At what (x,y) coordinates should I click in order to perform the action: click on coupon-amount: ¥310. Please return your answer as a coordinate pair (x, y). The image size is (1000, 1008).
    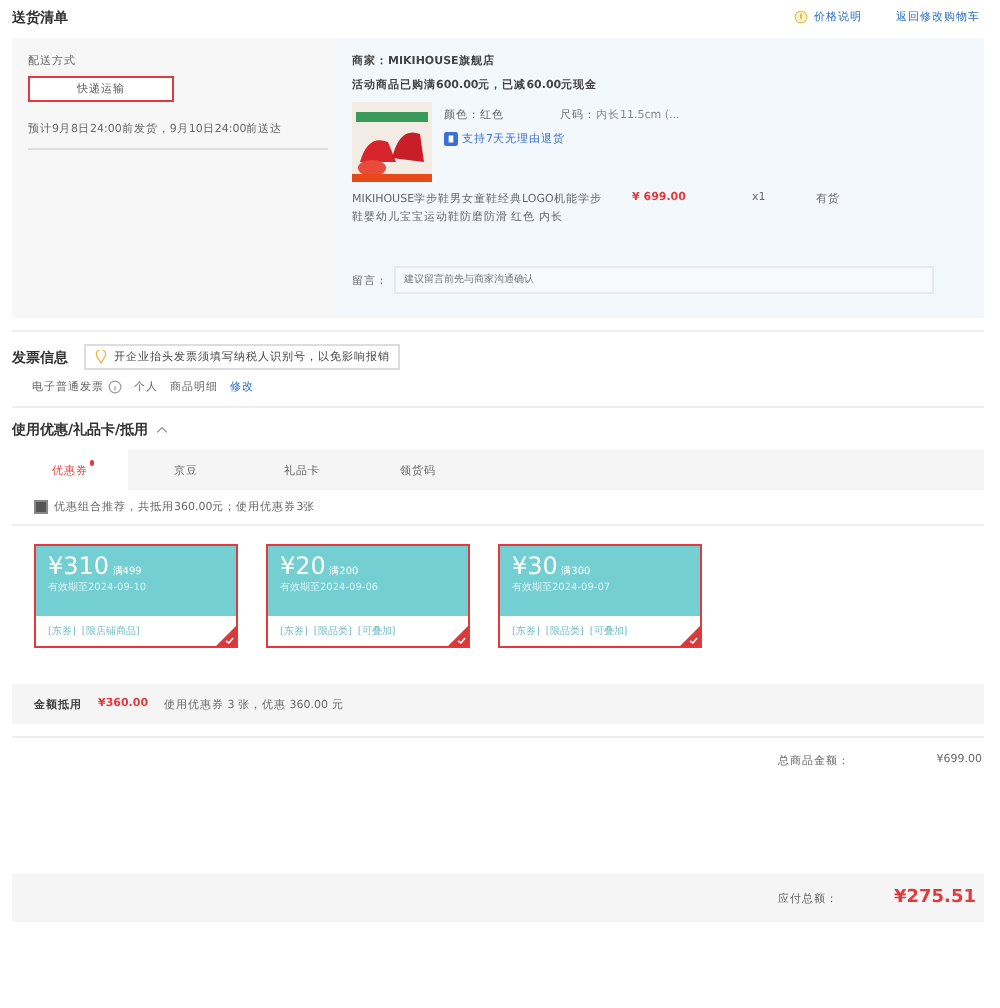
    Looking at the image, I should click on (79, 566).